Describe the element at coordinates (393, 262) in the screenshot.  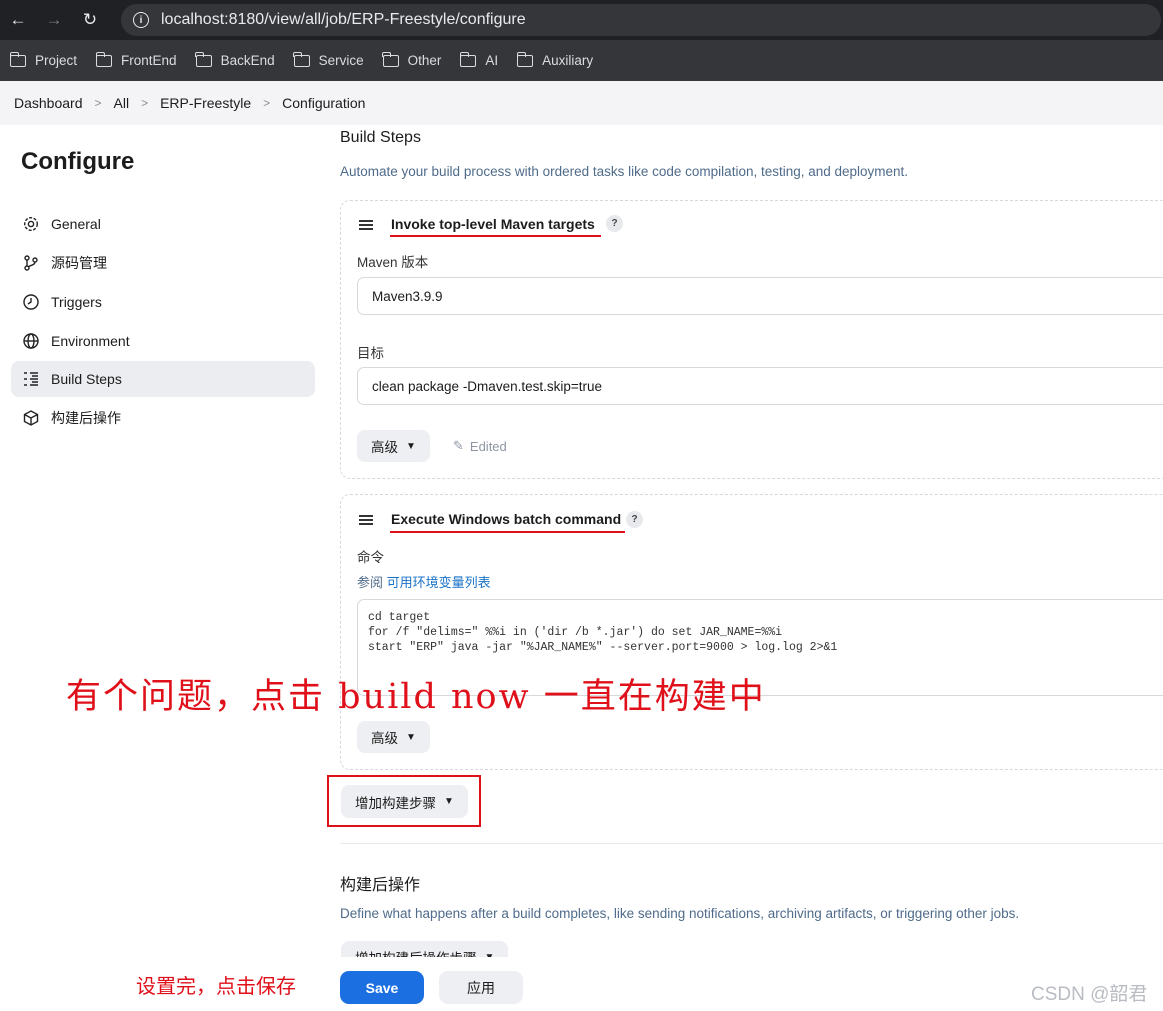
I see `maven-version-label: Maven 版本` at that location.